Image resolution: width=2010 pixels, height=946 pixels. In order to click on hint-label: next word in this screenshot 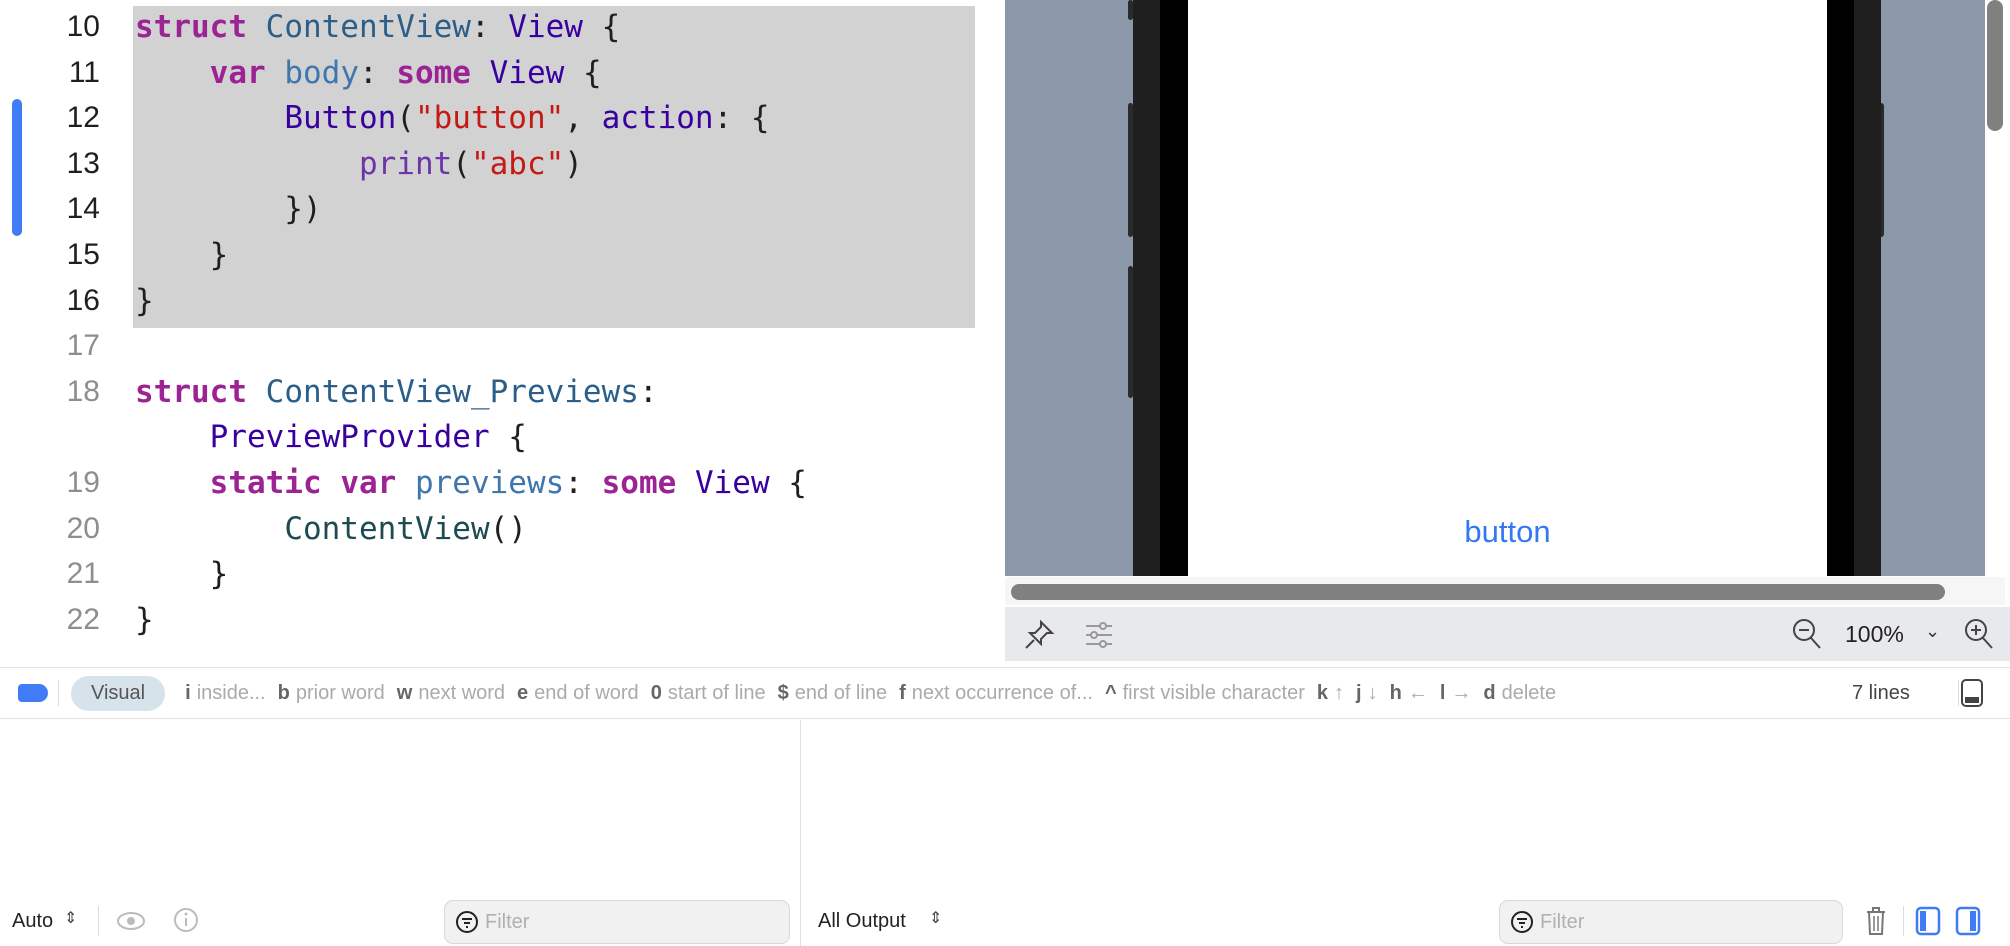, I will do `click(462, 692)`.